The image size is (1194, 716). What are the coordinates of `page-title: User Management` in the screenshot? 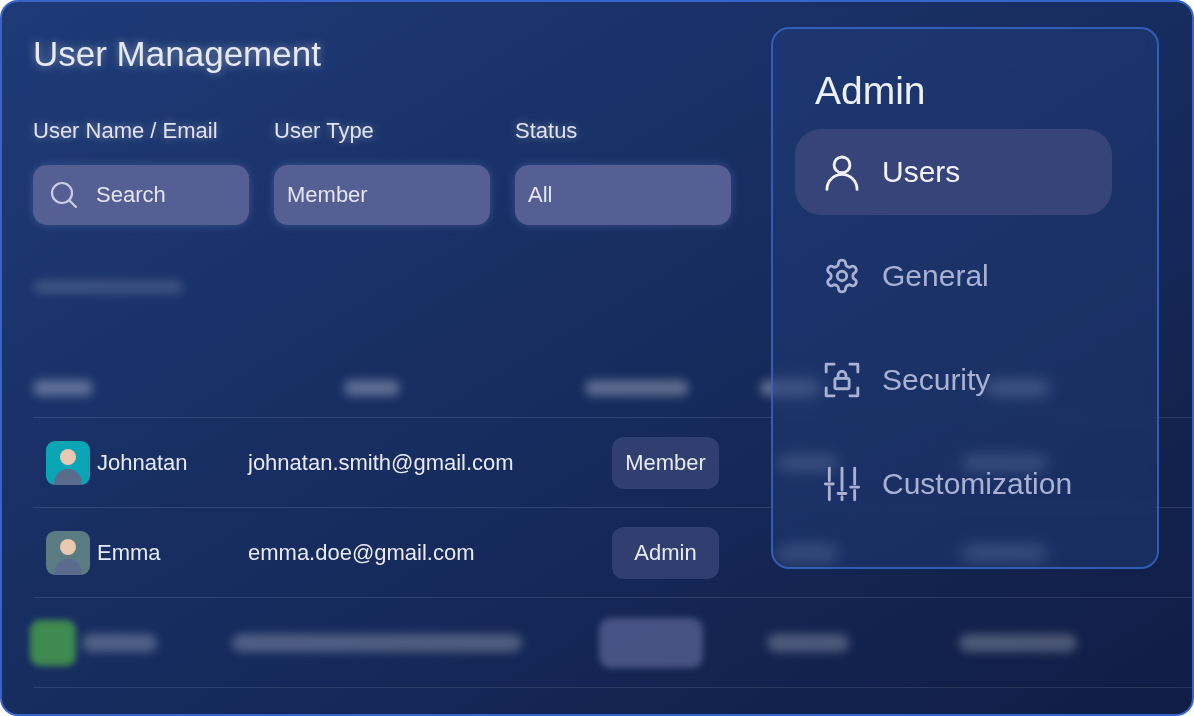 It's located at (177, 54).